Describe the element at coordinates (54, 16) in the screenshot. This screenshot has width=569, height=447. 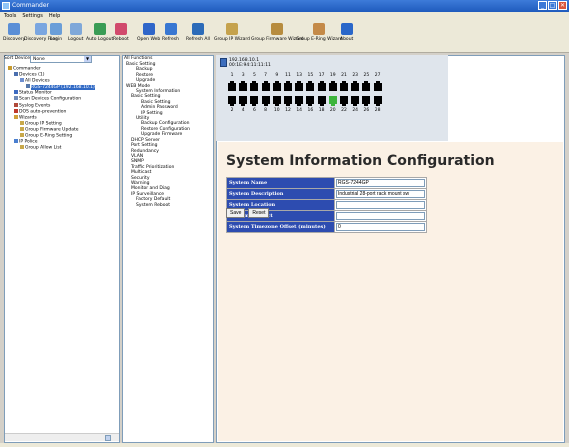
I see `menu-help: Help` at that location.